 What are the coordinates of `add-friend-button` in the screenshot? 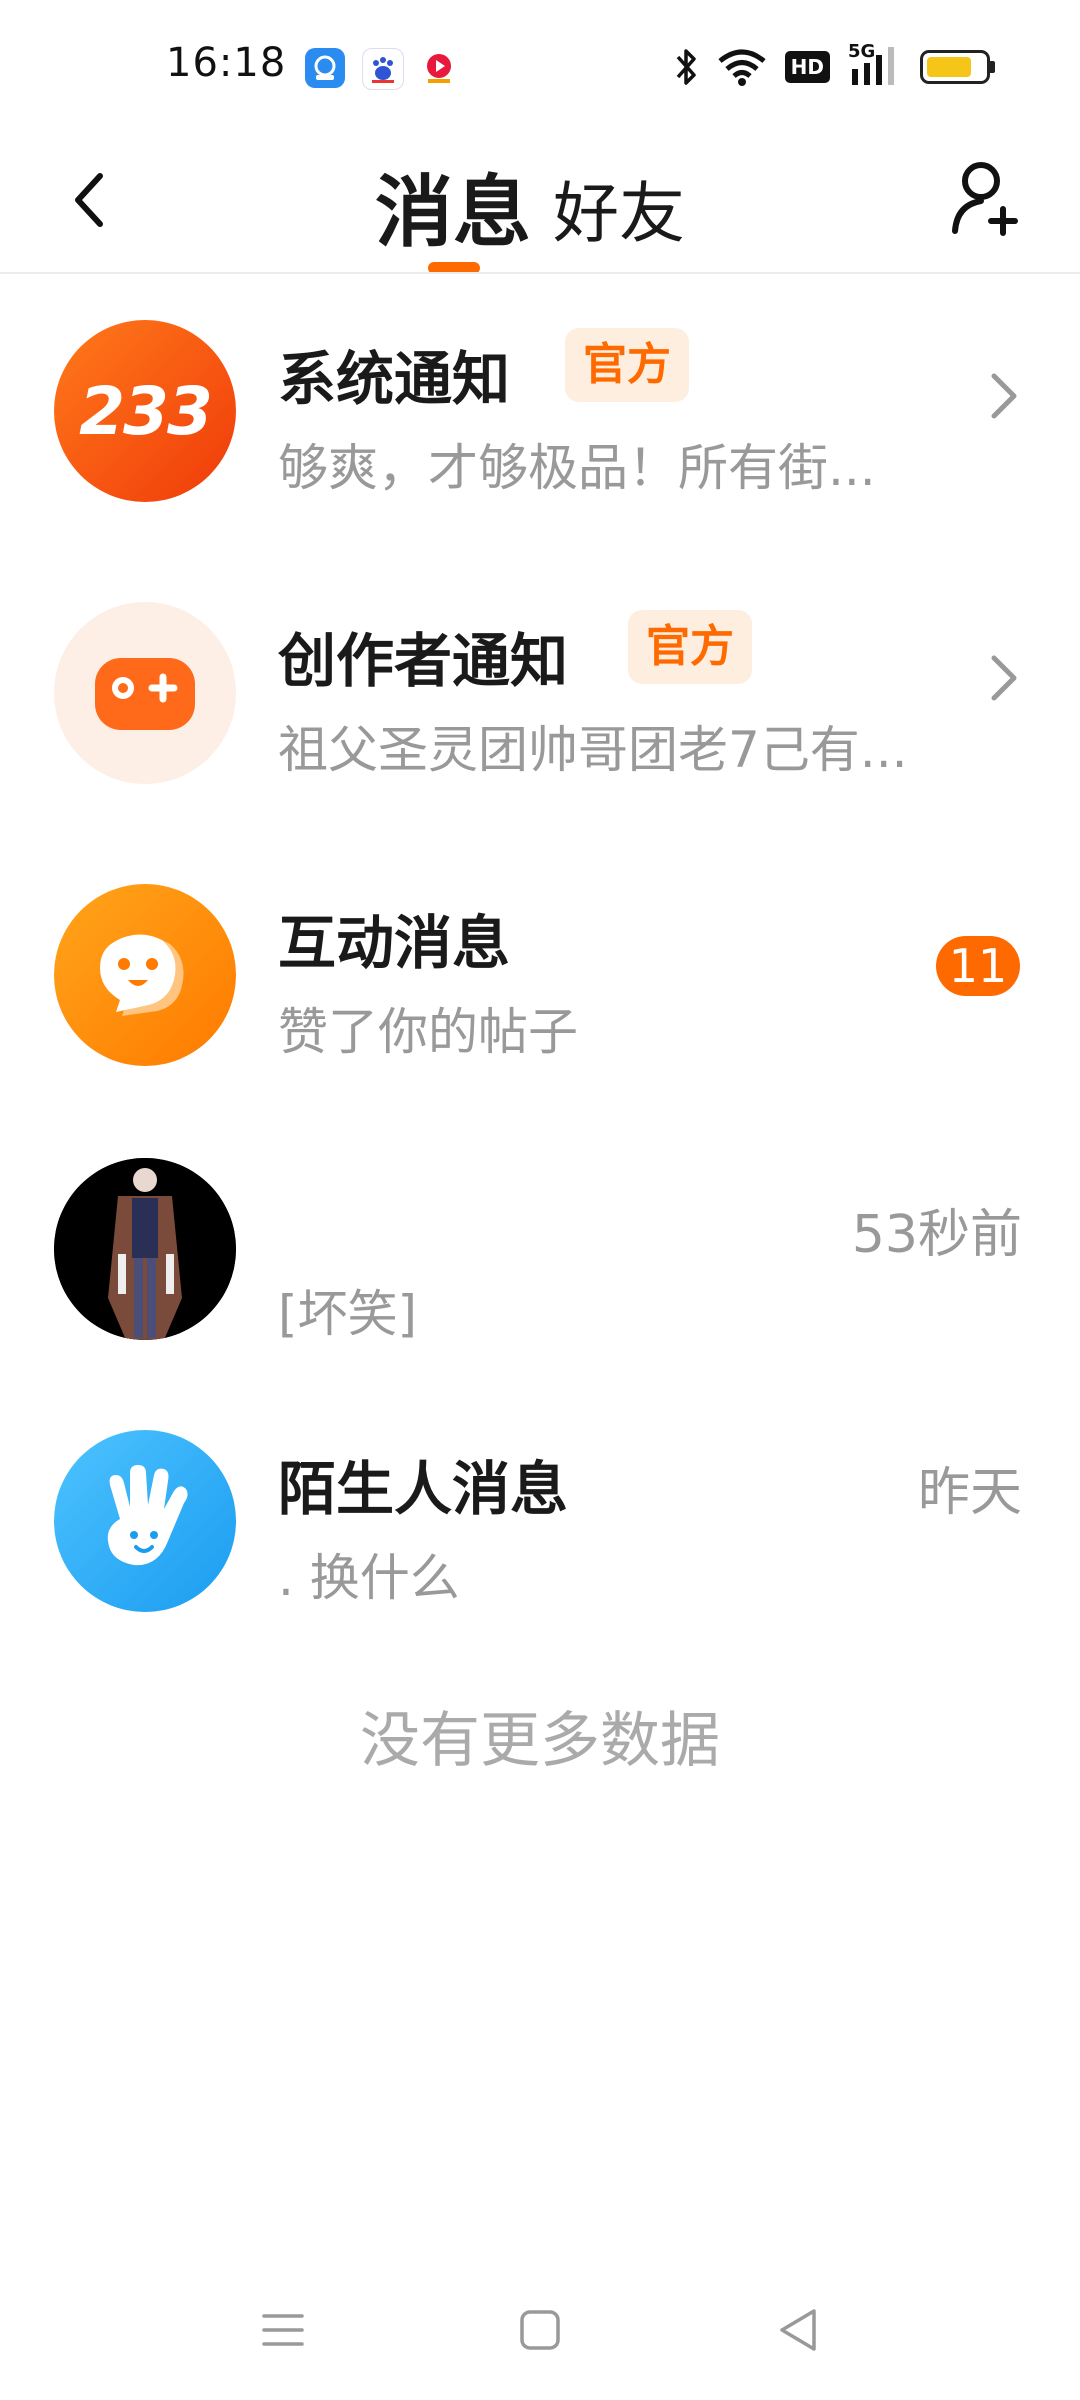 It's located at (987, 197).